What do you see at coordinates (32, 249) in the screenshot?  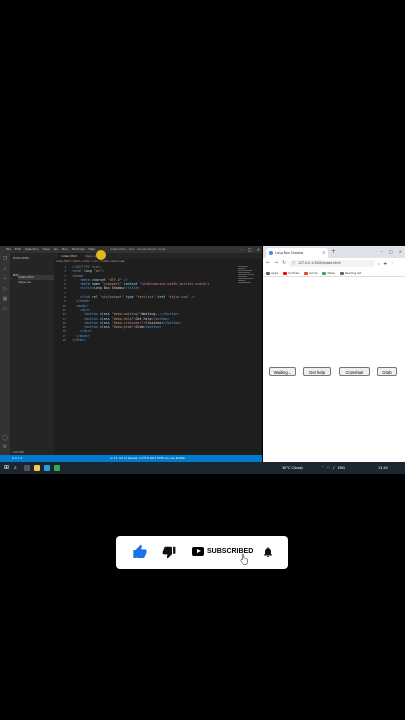 I see `menu-selection: Selection` at bounding box center [32, 249].